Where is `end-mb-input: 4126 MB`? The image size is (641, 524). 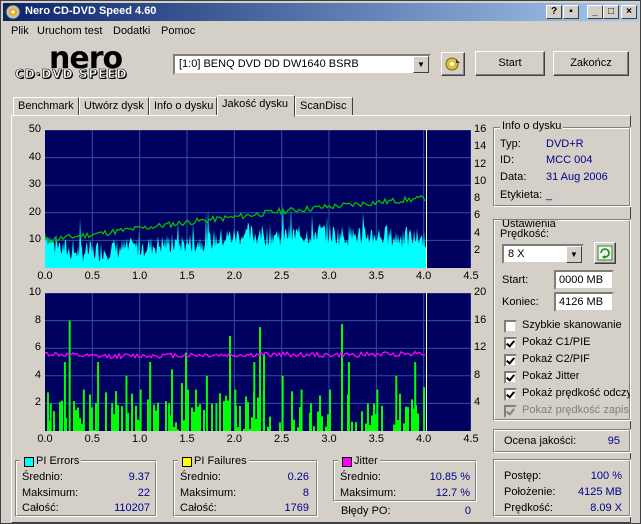
end-mb-input: 4126 MB is located at coordinates (584, 302).